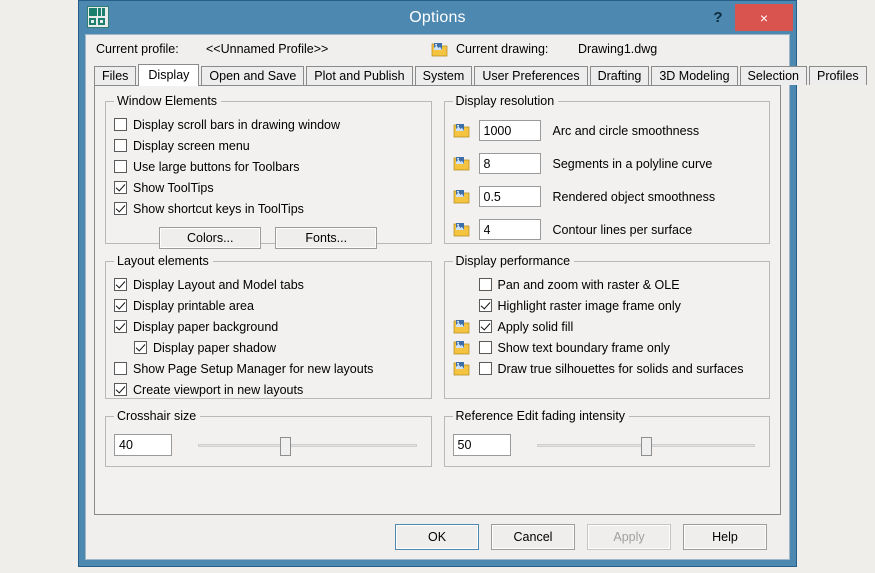  I want to click on autocad-icon, so click(98, 17).